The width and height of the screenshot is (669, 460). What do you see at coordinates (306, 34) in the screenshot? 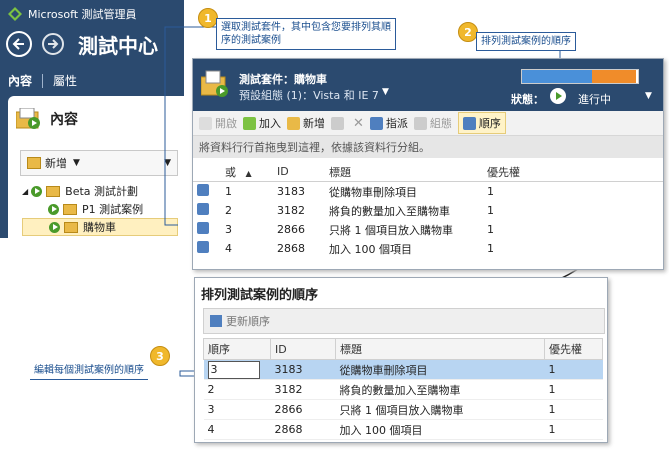
I see `callout-text-1: 選取測試套件，其中包含您要排列其順序的測試案例` at bounding box center [306, 34].